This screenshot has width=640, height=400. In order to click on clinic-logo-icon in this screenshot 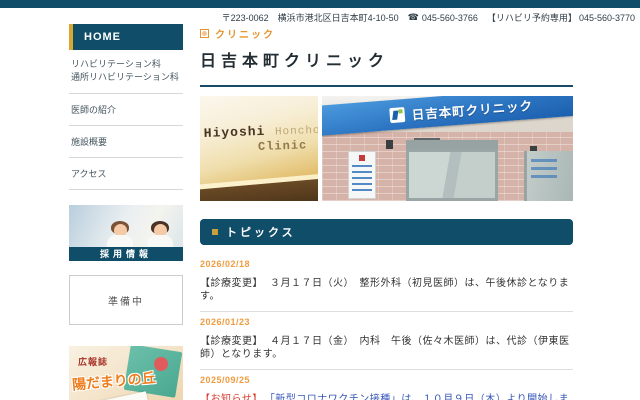, I will do `click(397, 114)`.